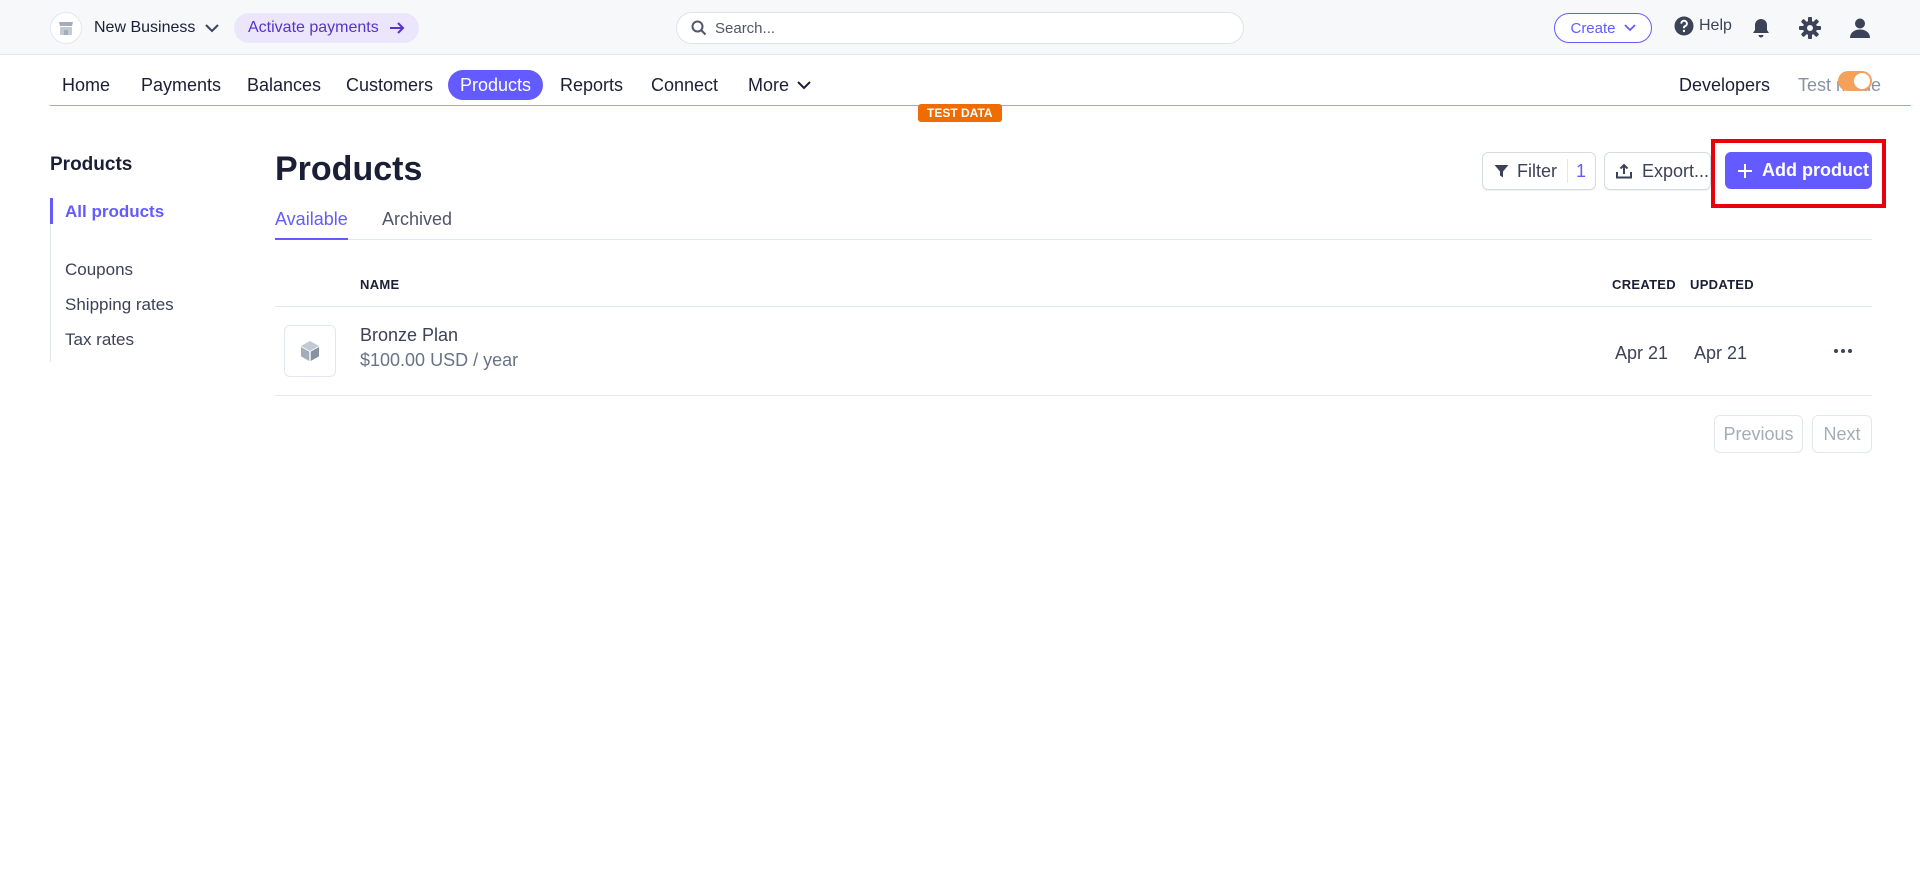 The image size is (1920, 870). I want to click on column-header-name: NAME, so click(379, 284).